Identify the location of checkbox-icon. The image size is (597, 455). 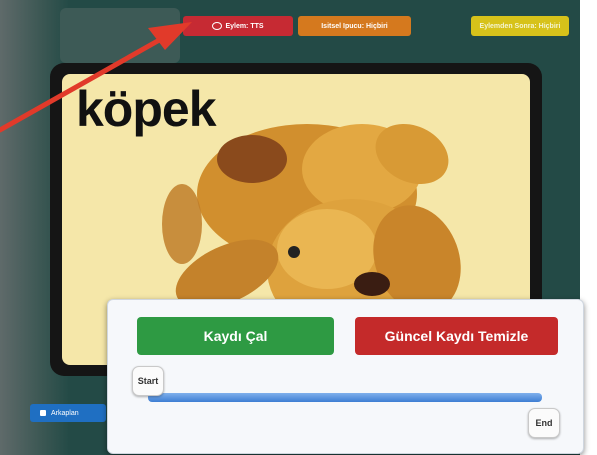
(43, 413).